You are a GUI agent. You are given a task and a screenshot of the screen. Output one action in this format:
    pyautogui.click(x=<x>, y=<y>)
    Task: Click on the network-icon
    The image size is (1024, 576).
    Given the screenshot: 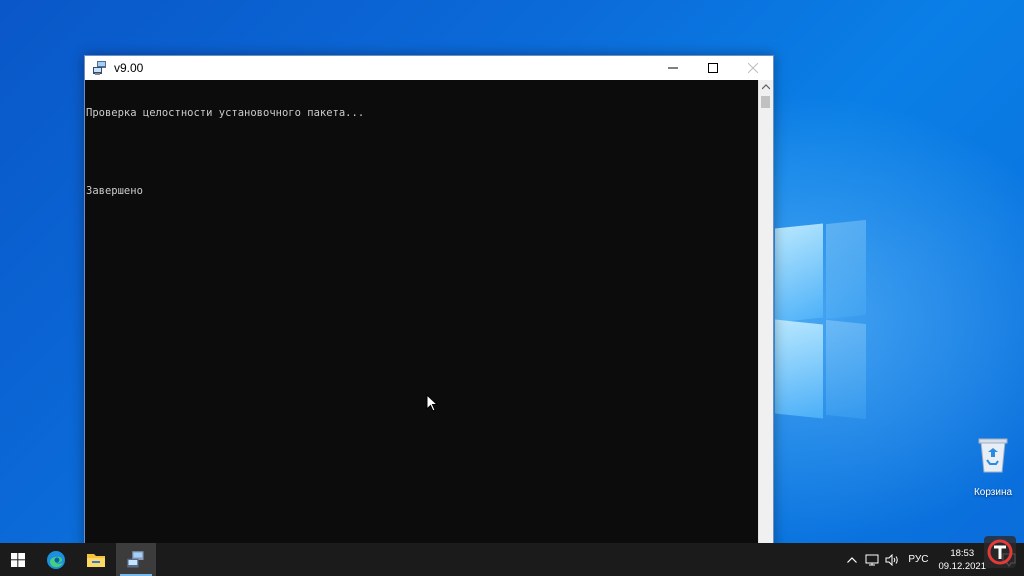 What is the action you would take?
    pyautogui.click(x=872, y=559)
    